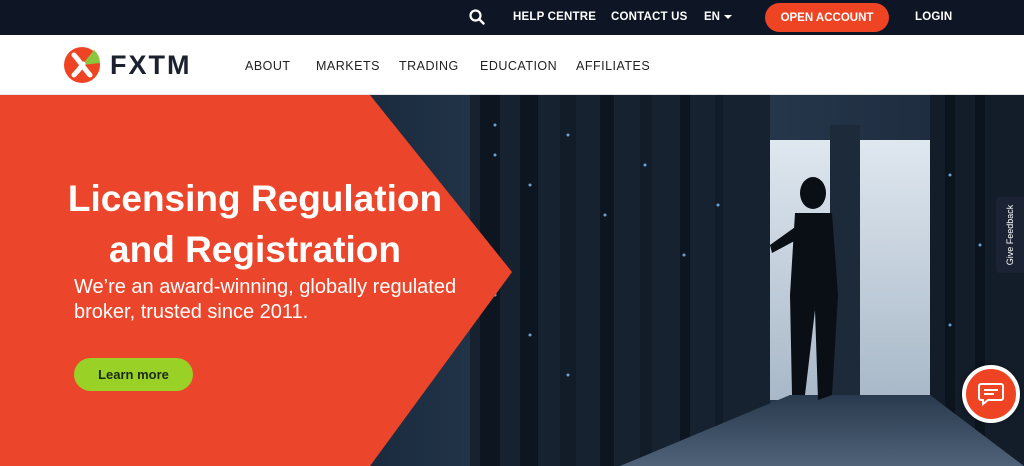  I want to click on login-link: LOGIN, so click(933, 17).